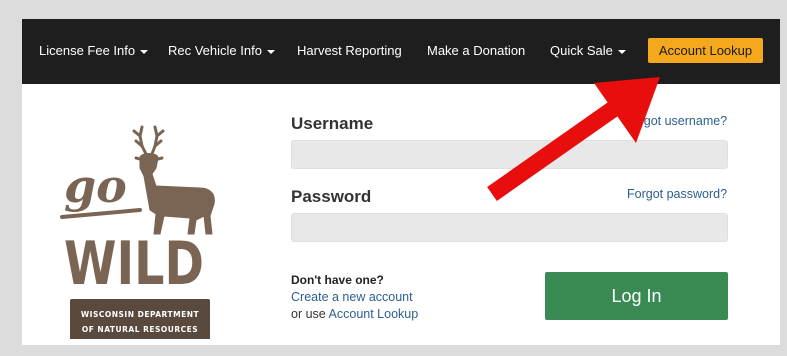 The width and height of the screenshot is (787, 356). Describe the element at coordinates (636, 296) in the screenshot. I see `login-button: Log In` at that location.